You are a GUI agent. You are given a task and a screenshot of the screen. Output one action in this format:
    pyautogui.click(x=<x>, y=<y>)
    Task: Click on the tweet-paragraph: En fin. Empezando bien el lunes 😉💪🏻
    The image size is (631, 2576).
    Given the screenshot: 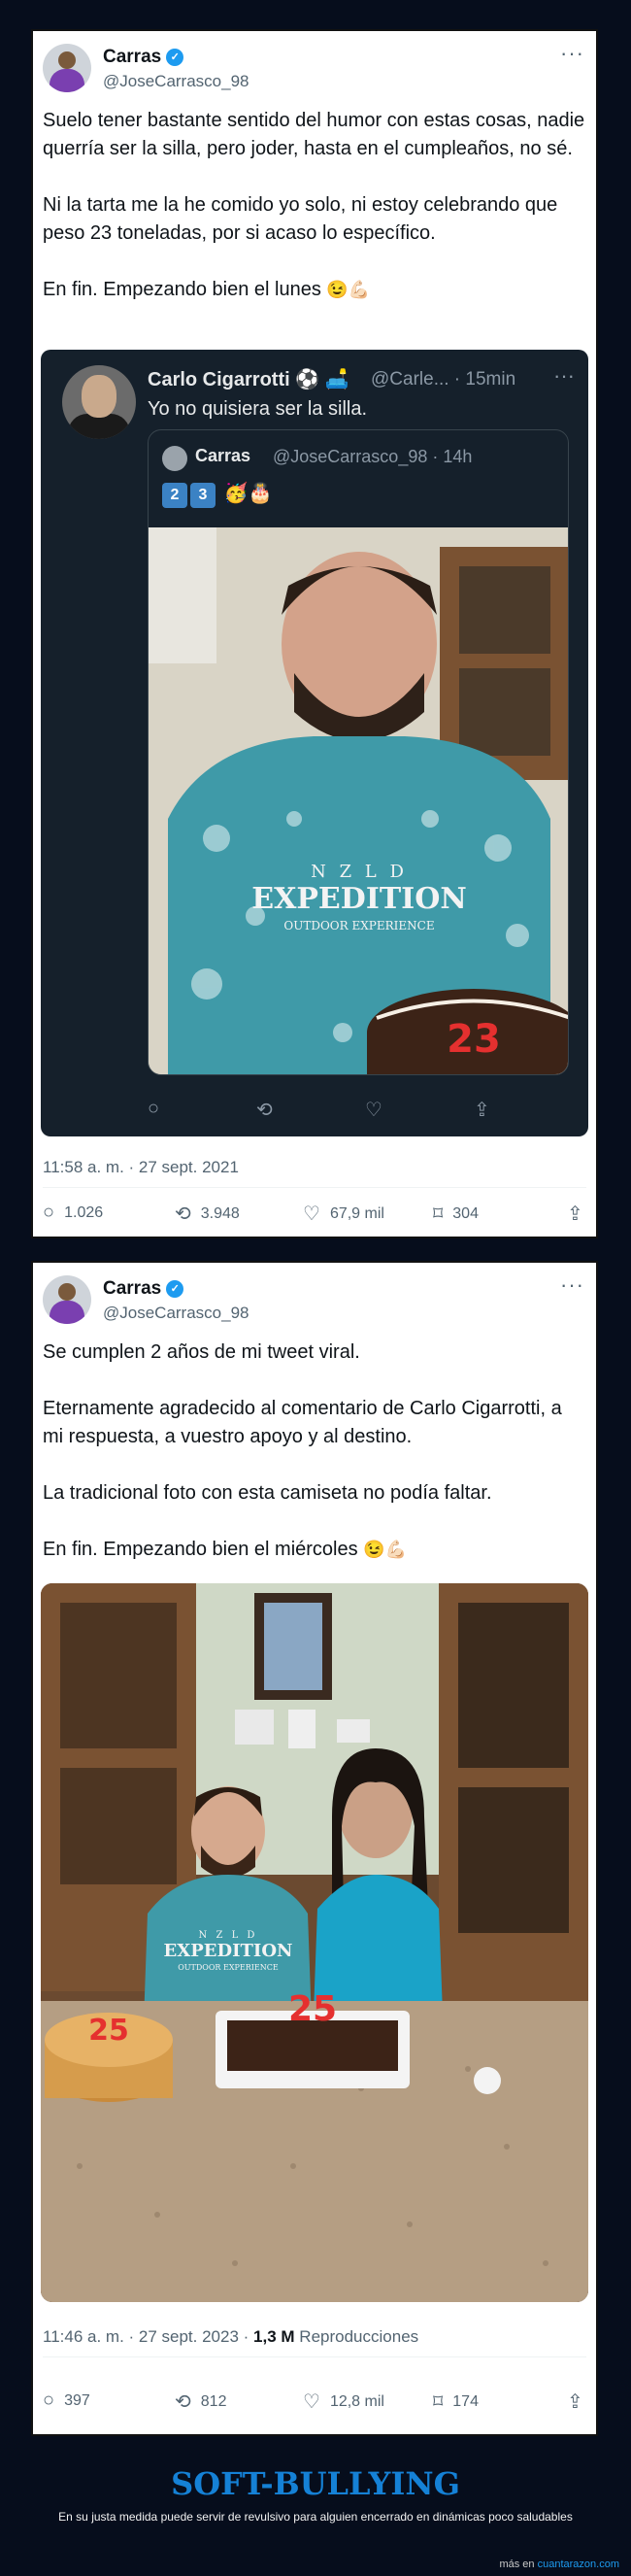 What is the action you would take?
    pyautogui.click(x=314, y=290)
    